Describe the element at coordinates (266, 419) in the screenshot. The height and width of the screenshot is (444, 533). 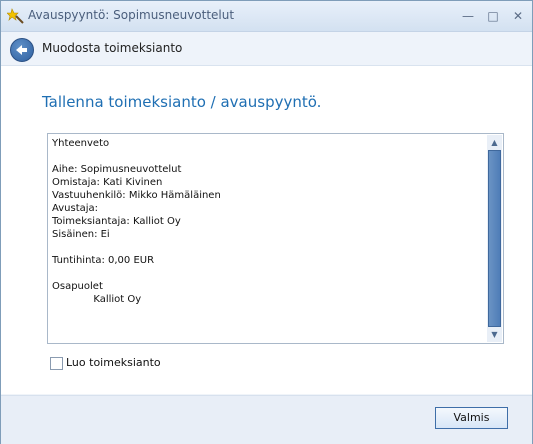
I see `footer-bar: Valmis` at that location.